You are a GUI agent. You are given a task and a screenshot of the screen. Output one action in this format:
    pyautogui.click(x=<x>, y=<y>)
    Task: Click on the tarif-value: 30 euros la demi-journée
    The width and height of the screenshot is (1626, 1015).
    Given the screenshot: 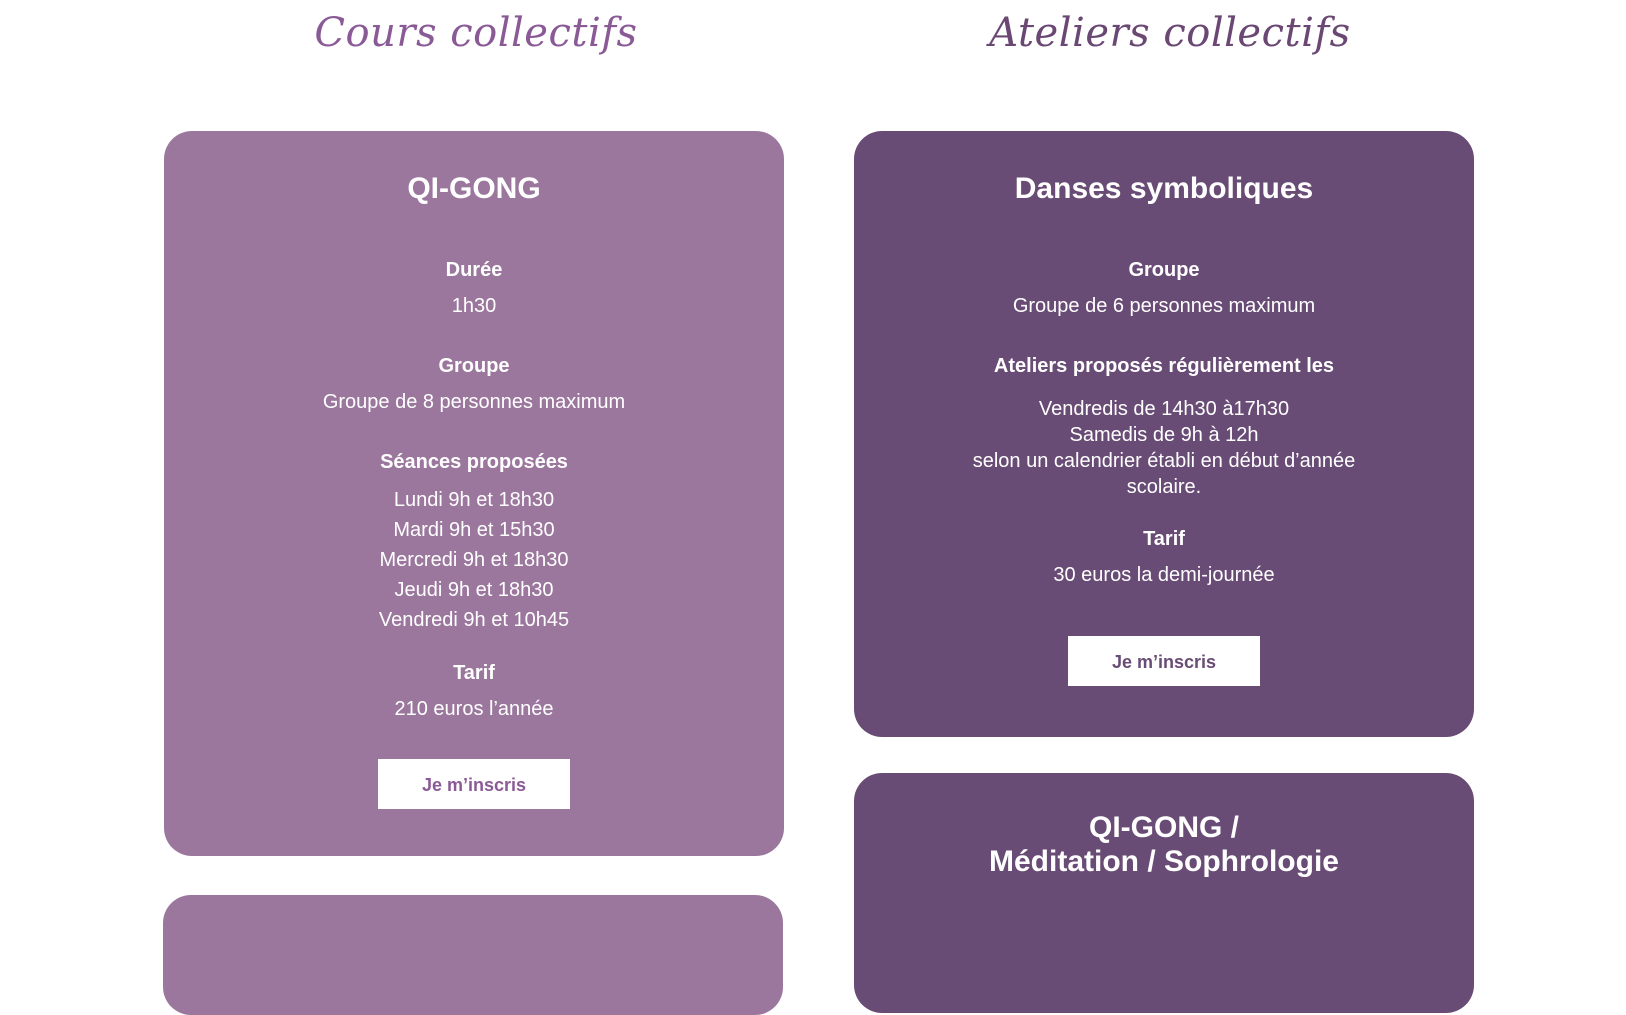 What is the action you would take?
    pyautogui.click(x=1164, y=575)
    